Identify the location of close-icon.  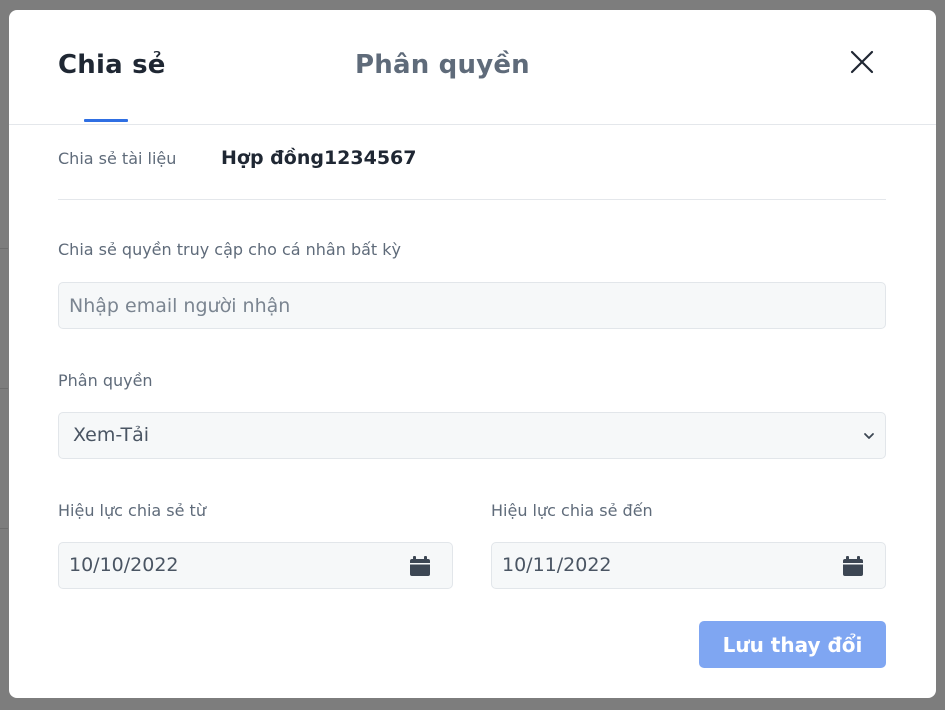
(862, 62).